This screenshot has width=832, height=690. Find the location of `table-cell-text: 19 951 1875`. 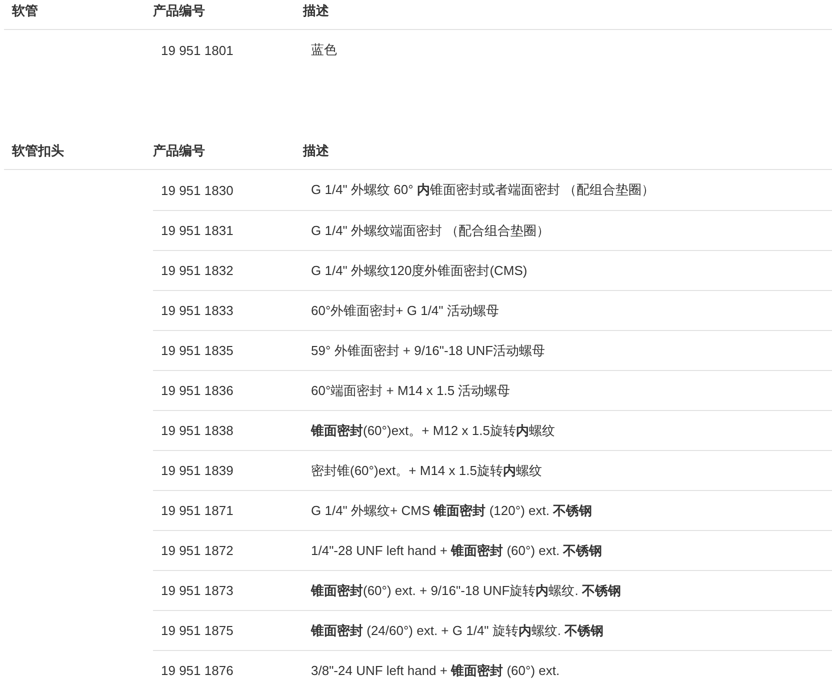

table-cell-text: 19 951 1875 is located at coordinates (197, 630).